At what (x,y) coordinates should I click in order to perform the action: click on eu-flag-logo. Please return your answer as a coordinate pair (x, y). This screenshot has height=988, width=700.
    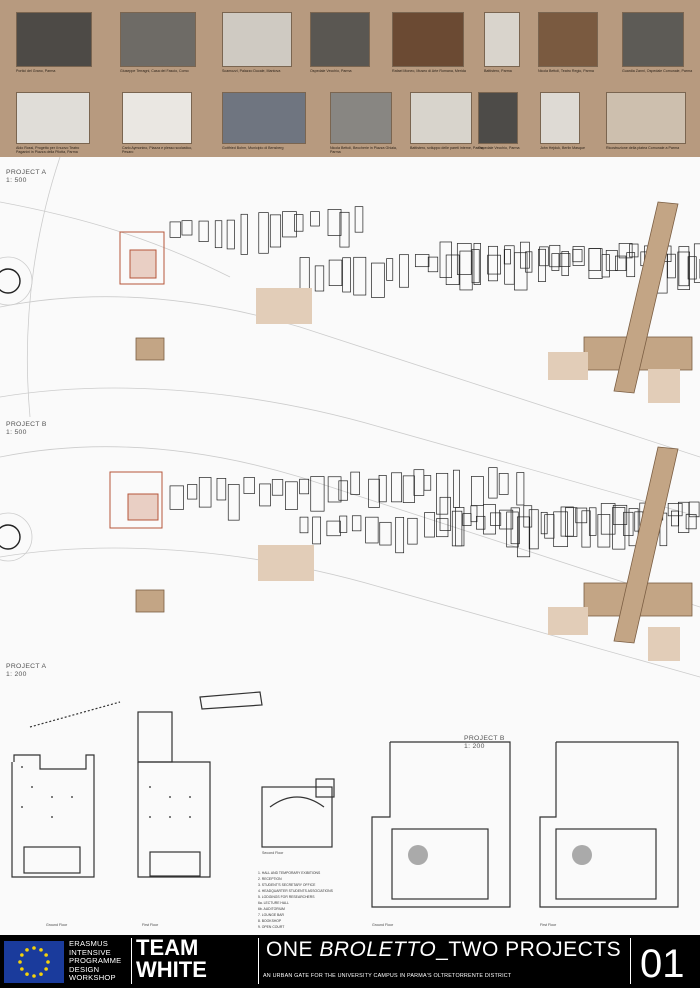
    Looking at the image, I should click on (34, 962).